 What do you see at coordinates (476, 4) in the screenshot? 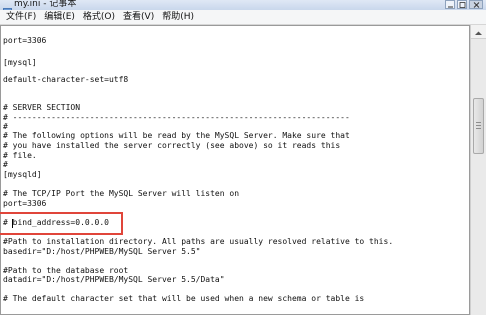
I see `close-button` at bounding box center [476, 4].